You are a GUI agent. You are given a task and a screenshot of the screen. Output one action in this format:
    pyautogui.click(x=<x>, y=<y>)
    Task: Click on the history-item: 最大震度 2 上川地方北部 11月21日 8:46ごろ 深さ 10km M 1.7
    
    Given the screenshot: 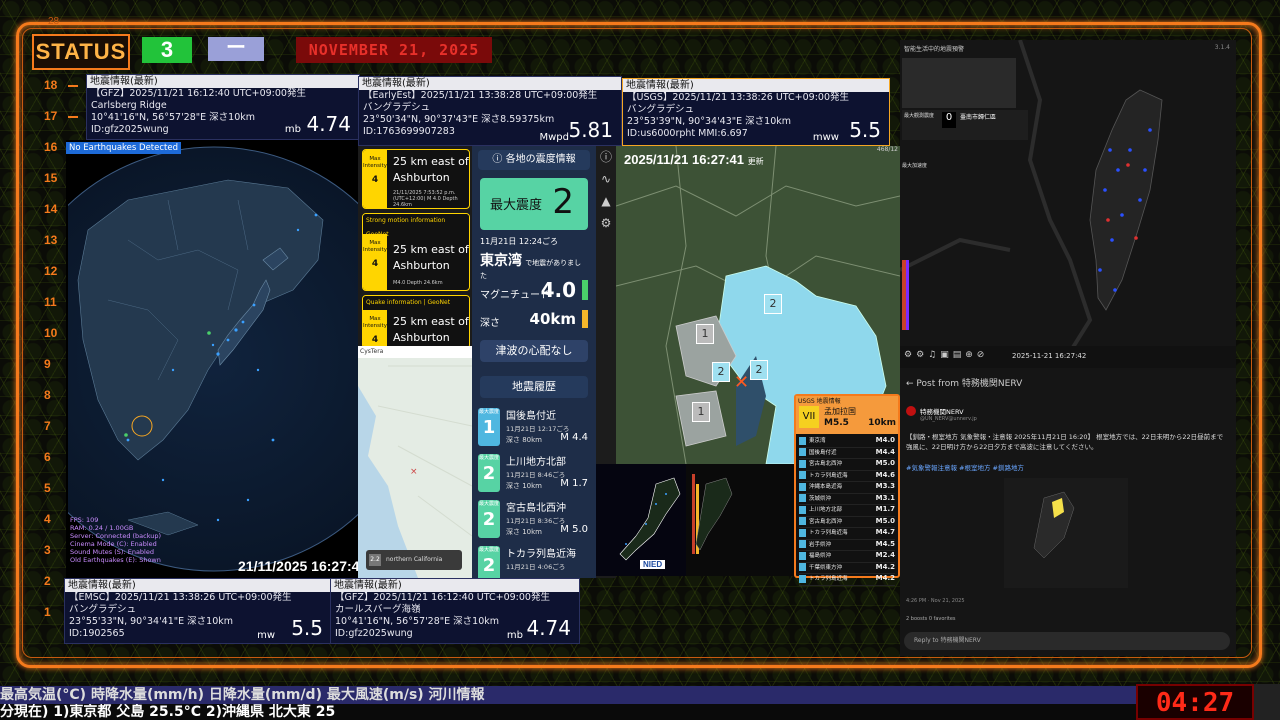 What is the action you would take?
    pyautogui.click(x=534, y=472)
    